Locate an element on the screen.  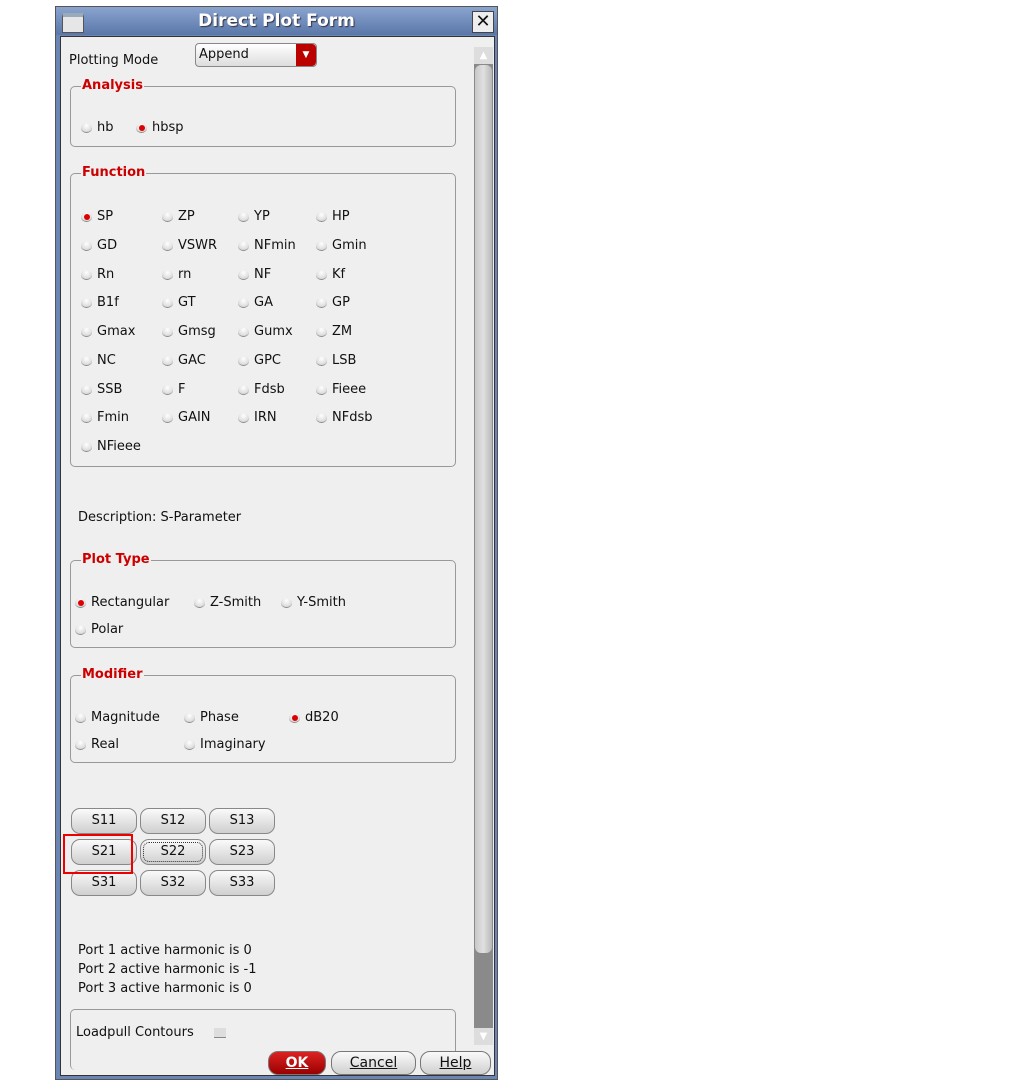
radio-label: Rn is located at coordinates (106, 274).